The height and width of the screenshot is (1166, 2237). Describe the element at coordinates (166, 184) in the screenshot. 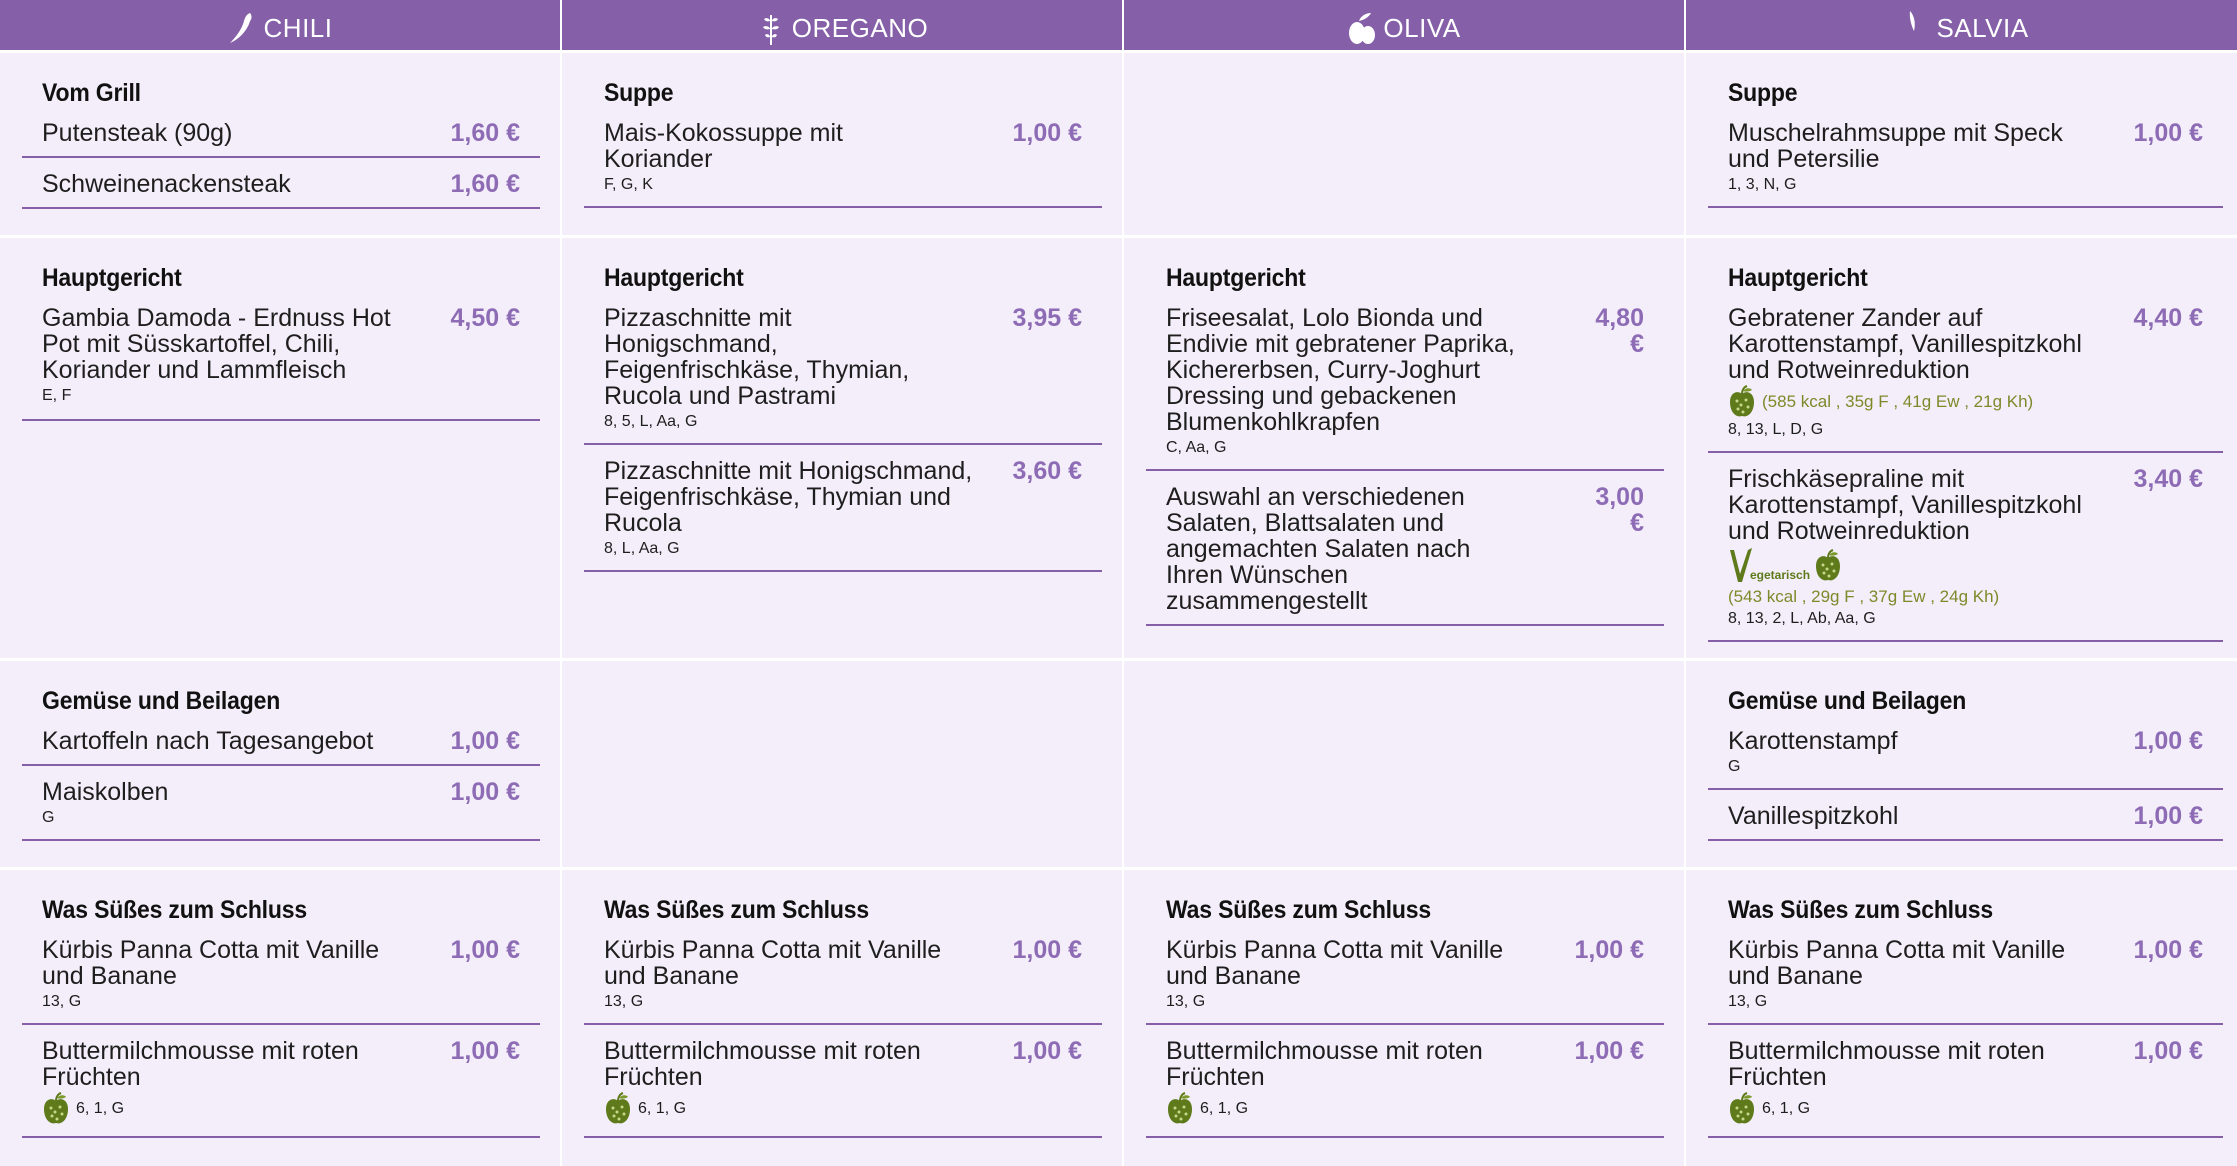

I see `item-name: Schweinenackensteak` at that location.